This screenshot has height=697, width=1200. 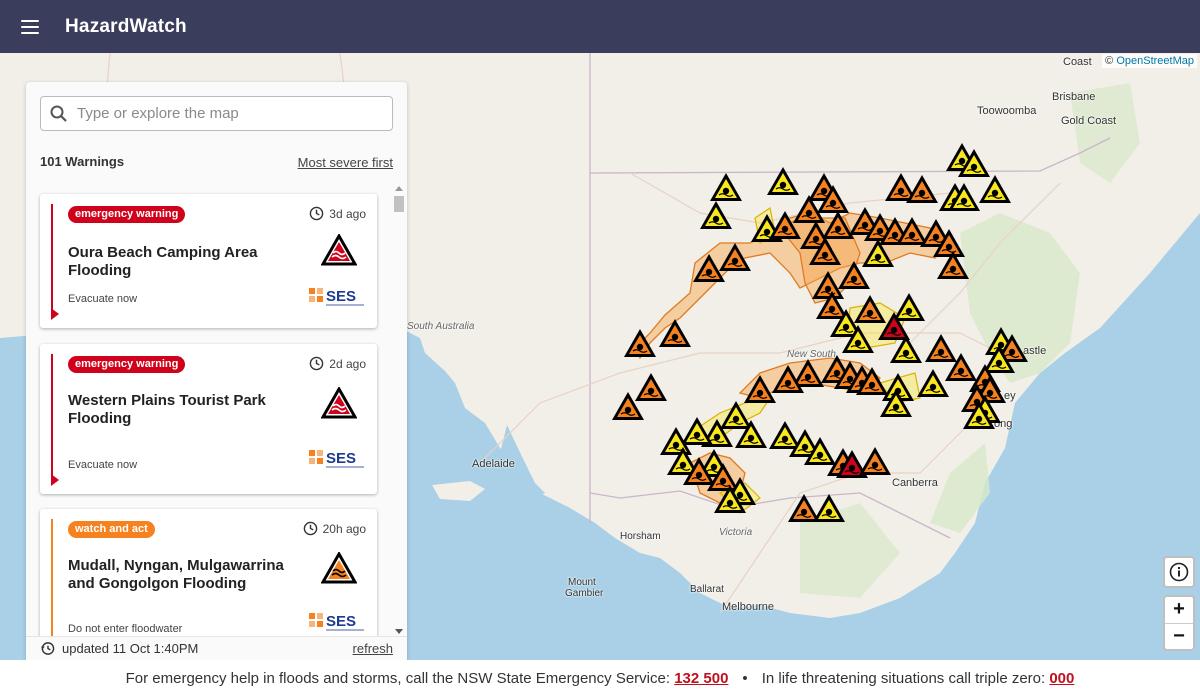 What do you see at coordinates (163, 261) in the screenshot?
I see `card-title: Oura Beach Camping Area Flooding` at bounding box center [163, 261].